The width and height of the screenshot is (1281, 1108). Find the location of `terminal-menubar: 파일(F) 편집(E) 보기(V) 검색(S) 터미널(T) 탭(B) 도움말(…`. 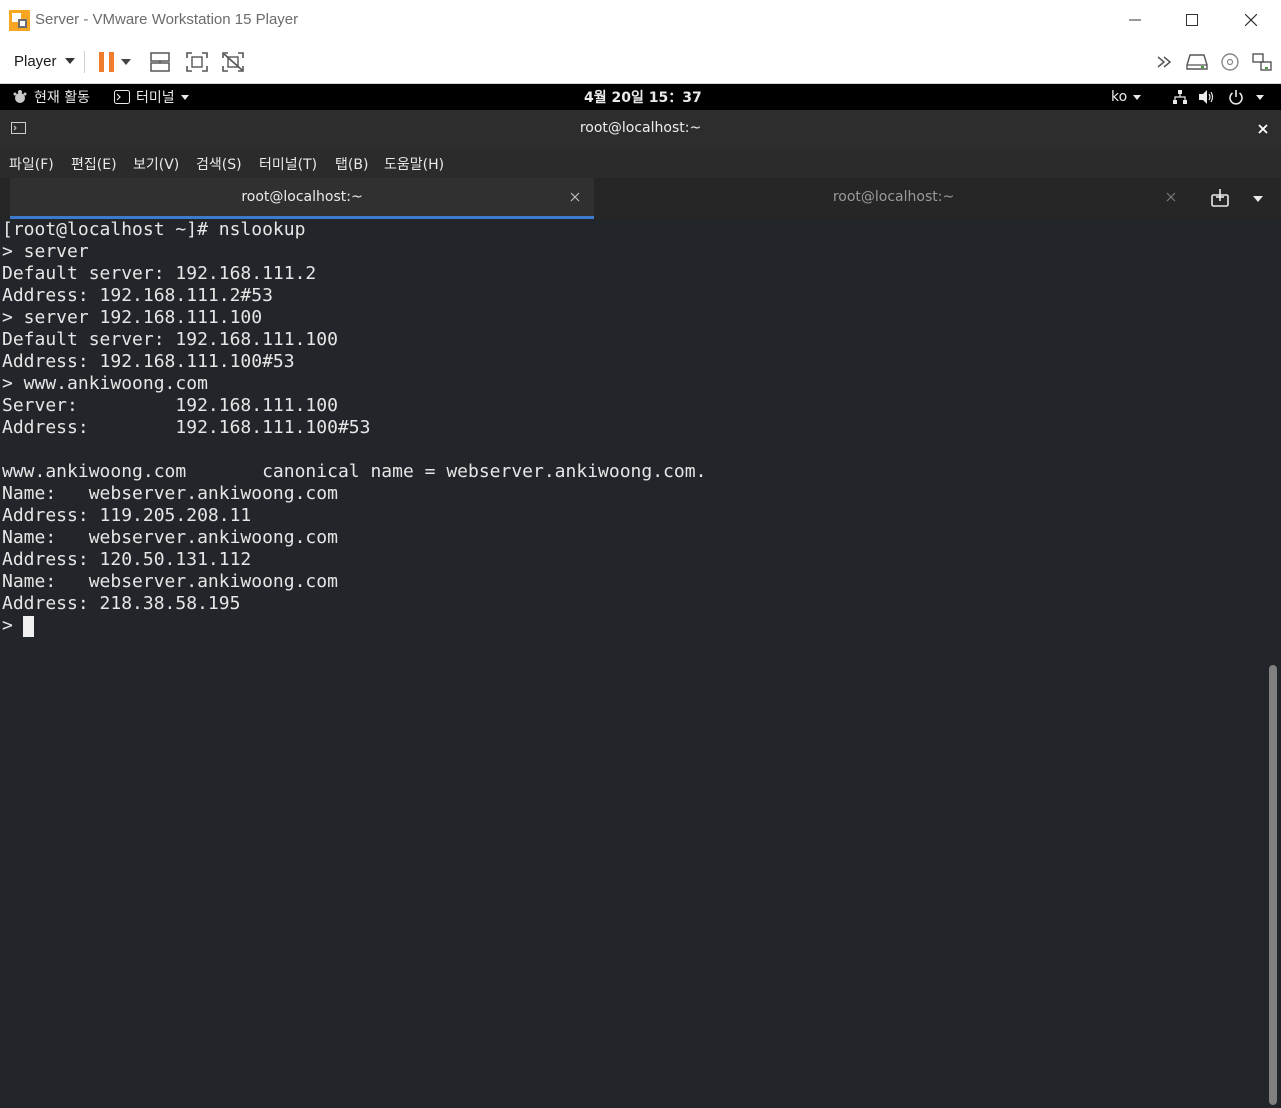

terminal-menubar: 파일(F) 편집(E) 보기(V) 검색(S) 터미널(T) 탭(B) 도움말(… is located at coordinates (640, 162).